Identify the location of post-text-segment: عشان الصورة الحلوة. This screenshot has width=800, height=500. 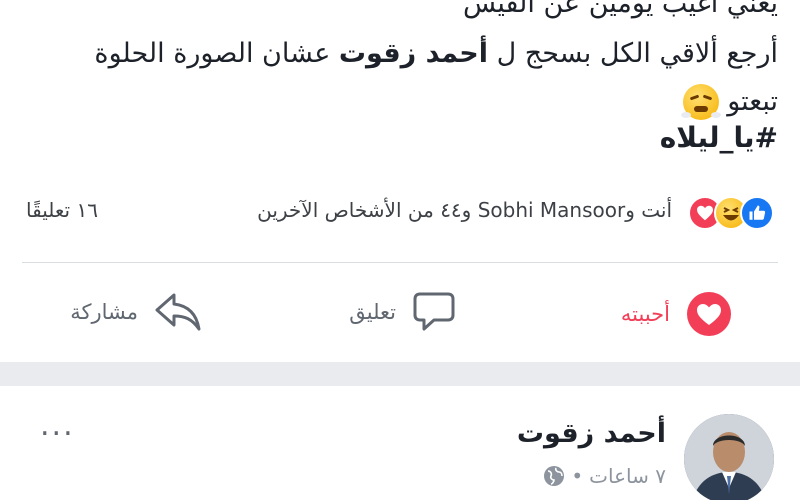
(212, 53).